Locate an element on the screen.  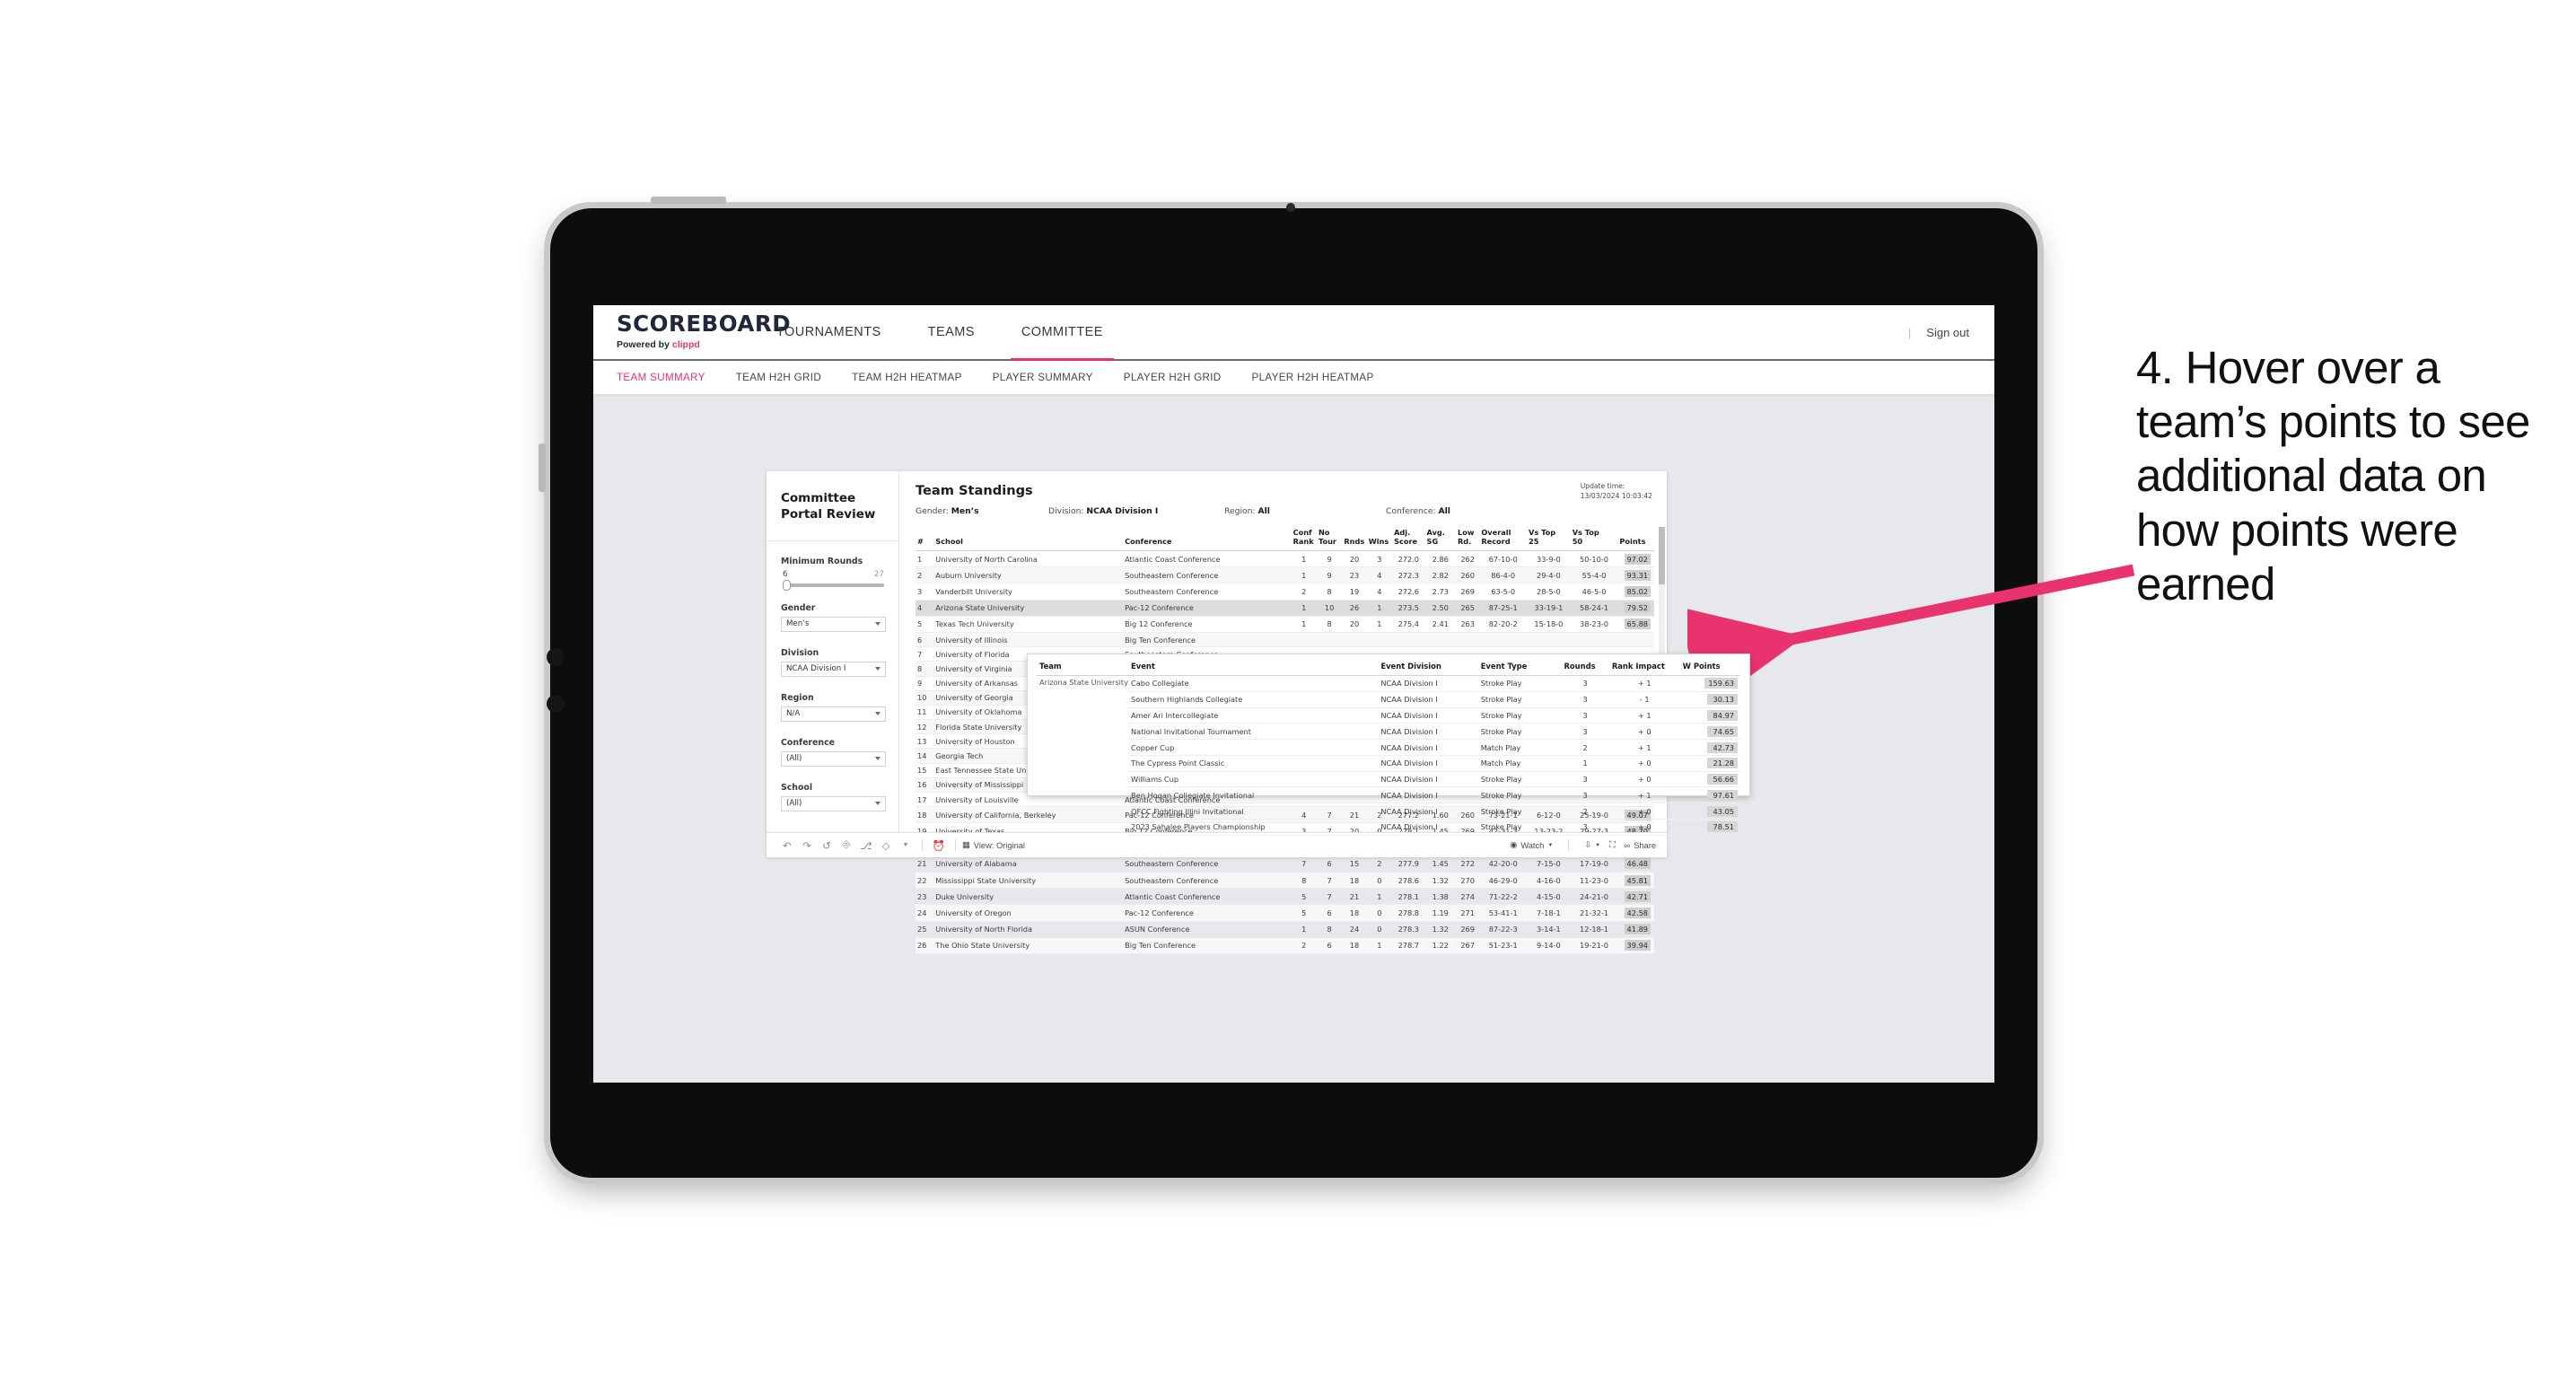
points-chip: 46.48 is located at coordinates (1637, 864).